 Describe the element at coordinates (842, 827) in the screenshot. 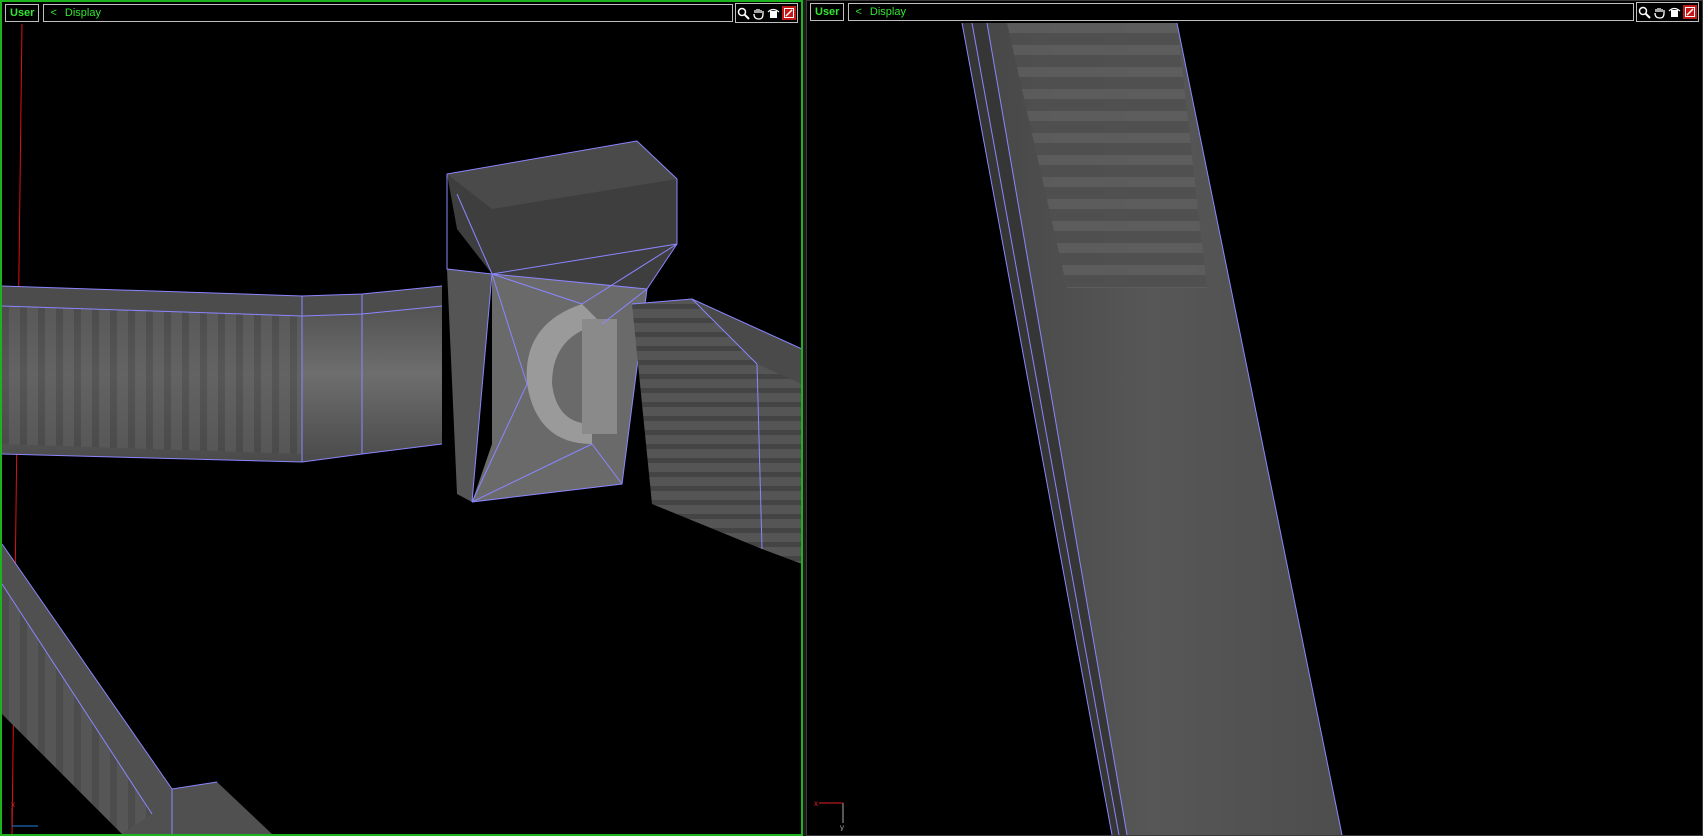

I see `axis-y-label: y` at that location.